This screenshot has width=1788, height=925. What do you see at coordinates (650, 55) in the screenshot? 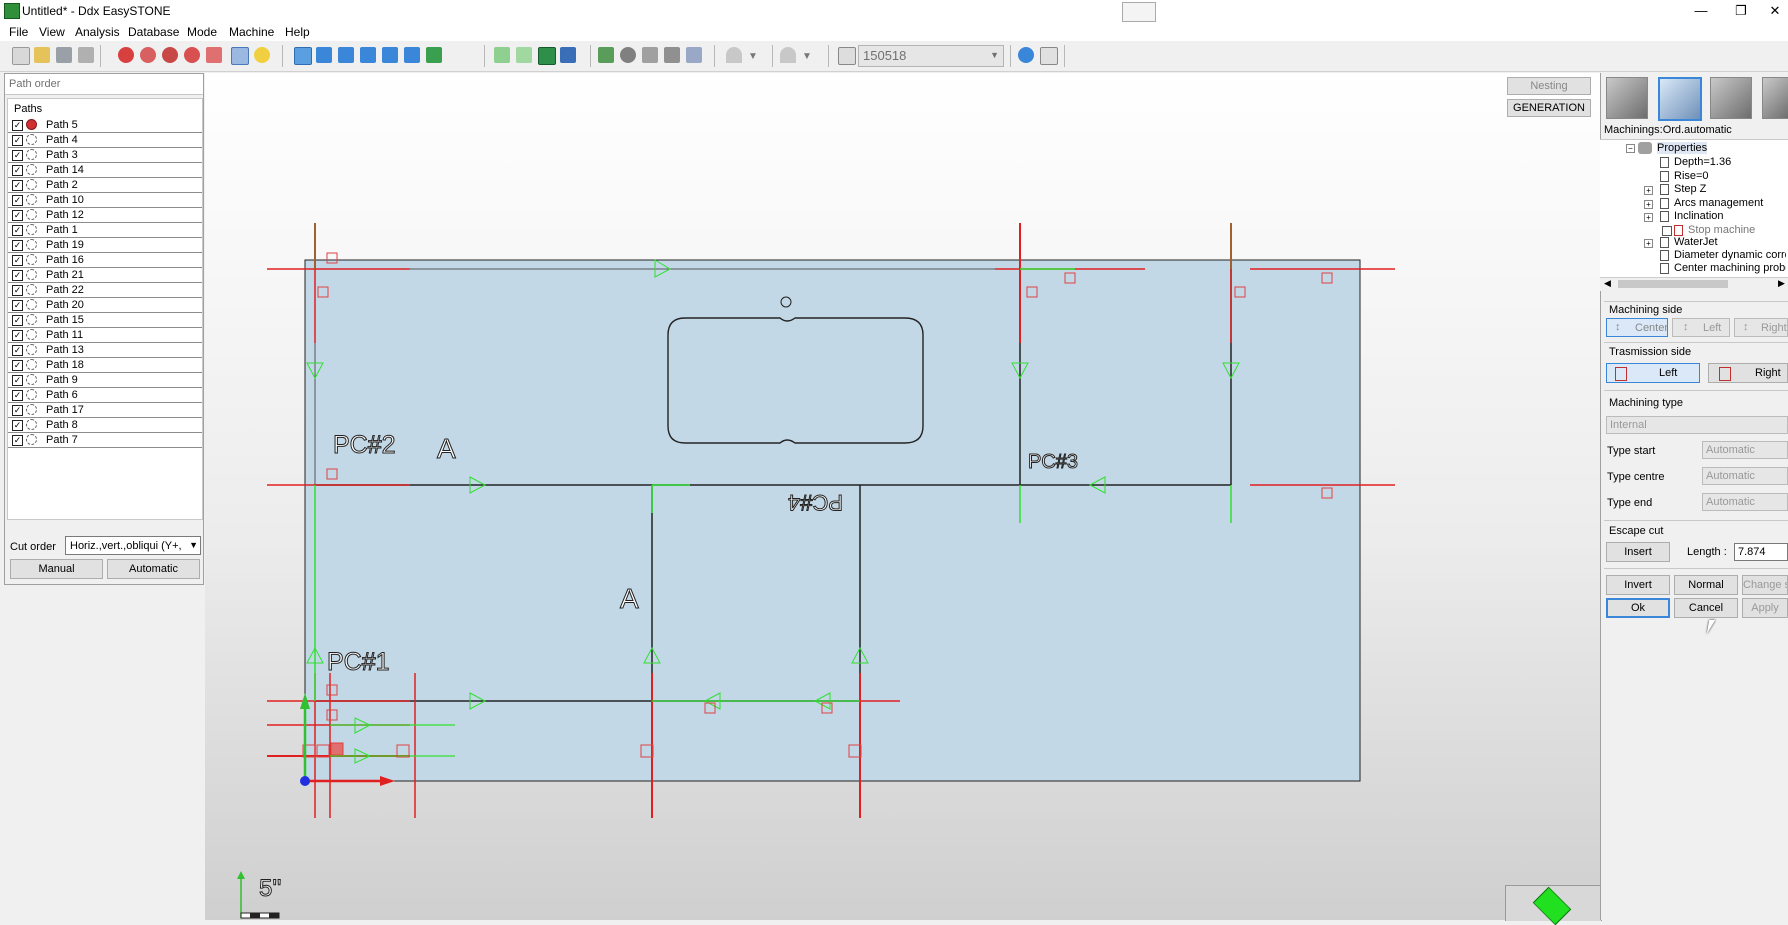
I see `measure-icon` at bounding box center [650, 55].